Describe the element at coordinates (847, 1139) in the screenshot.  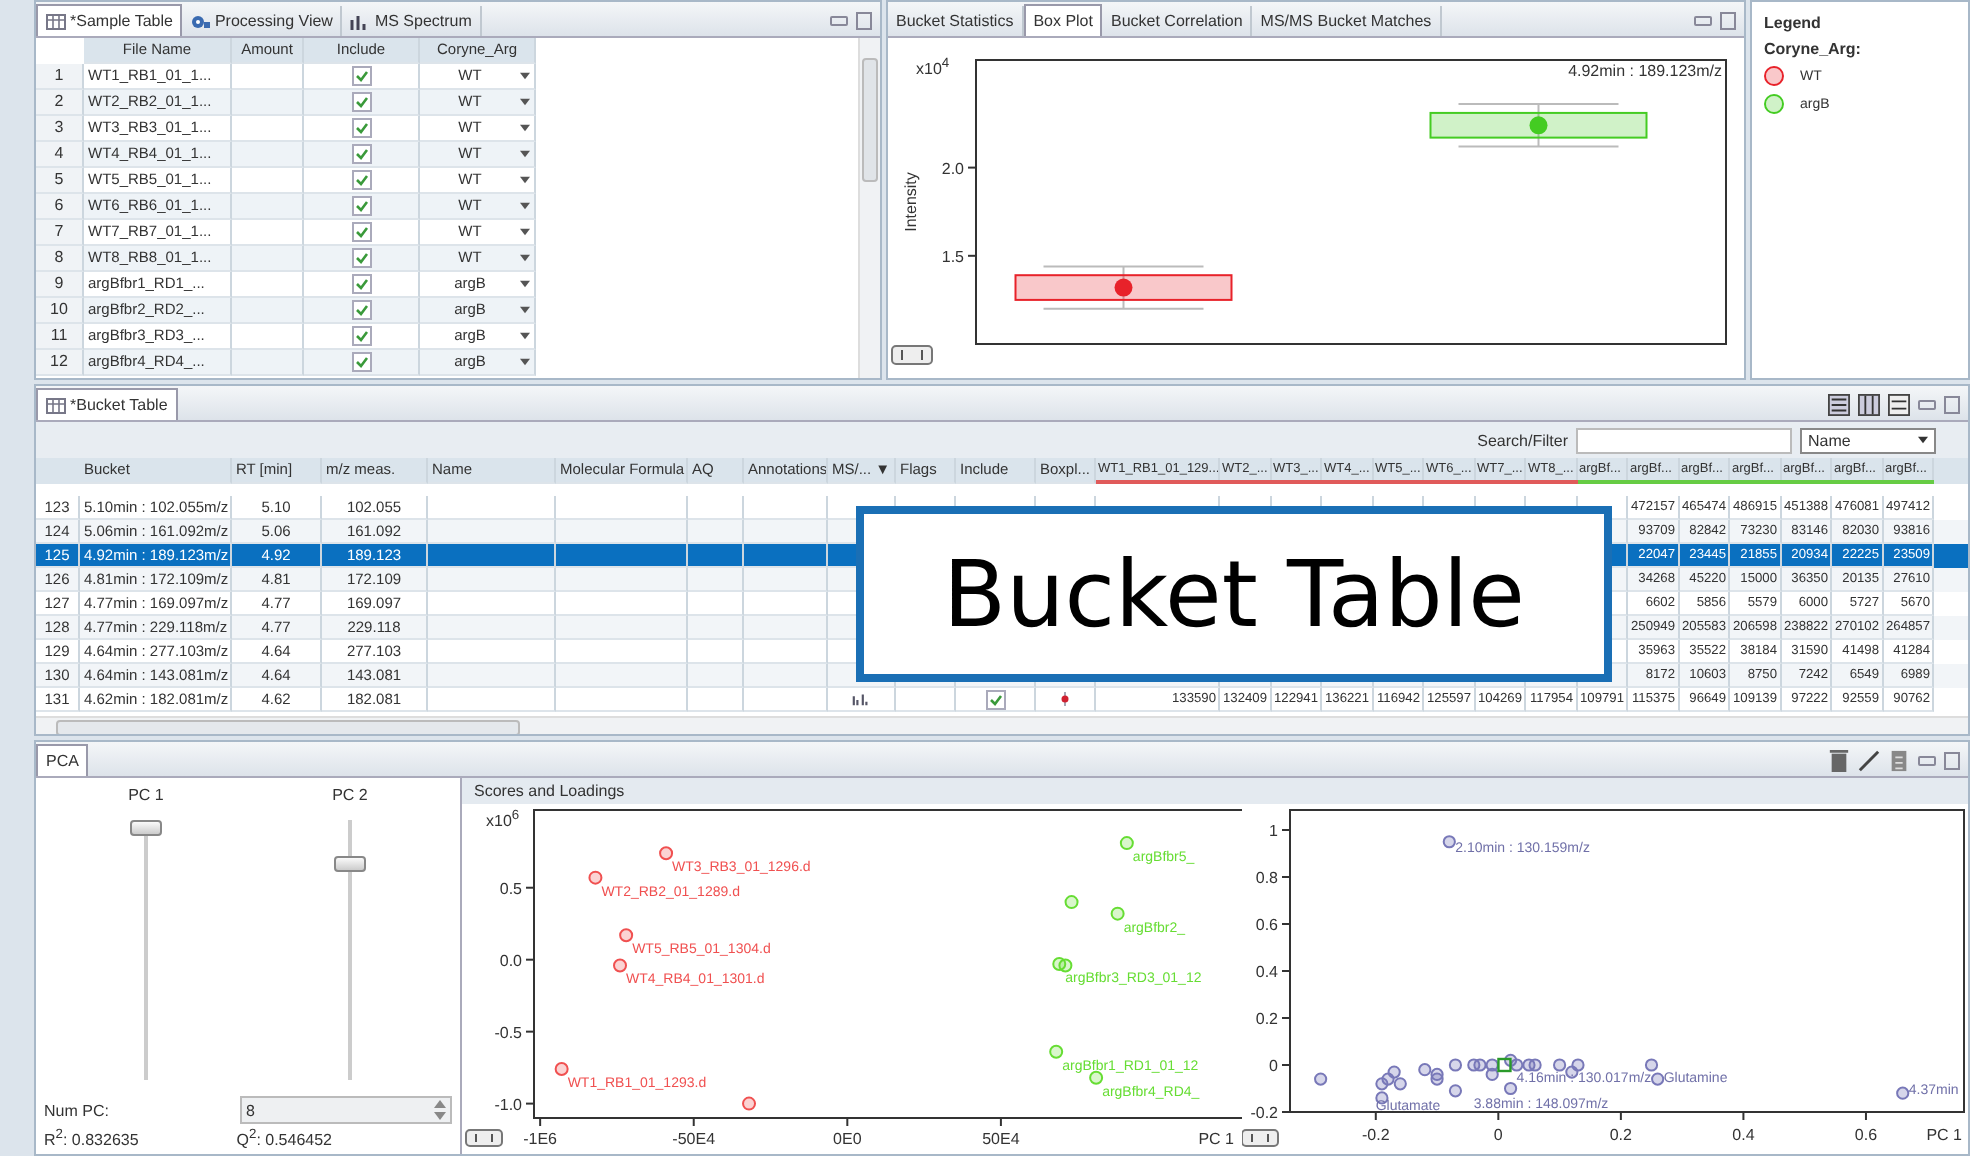
I see `tick-label: 0E0` at that location.